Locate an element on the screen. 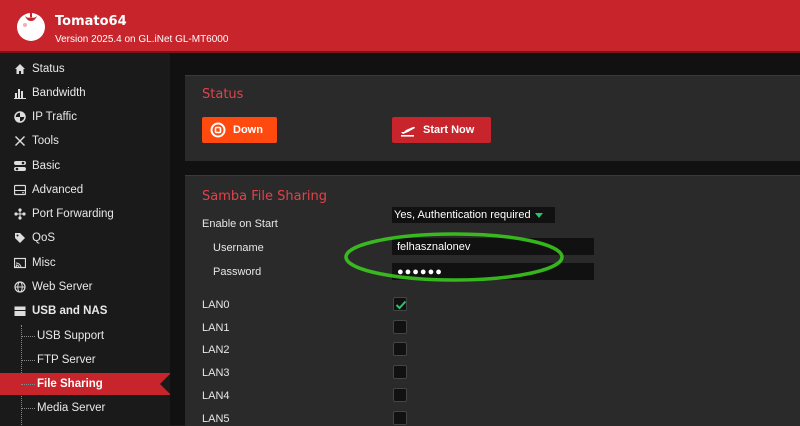 Image resolution: width=800 pixels, height=426 pixels. lan0-label: LAN0 is located at coordinates (216, 305).